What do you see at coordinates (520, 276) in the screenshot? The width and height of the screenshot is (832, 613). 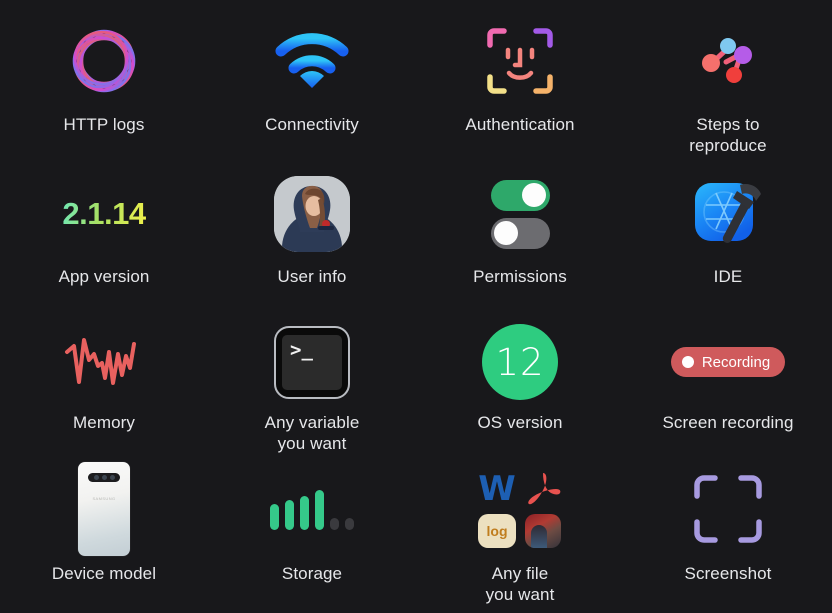 I see `cell-label: Permissions` at bounding box center [520, 276].